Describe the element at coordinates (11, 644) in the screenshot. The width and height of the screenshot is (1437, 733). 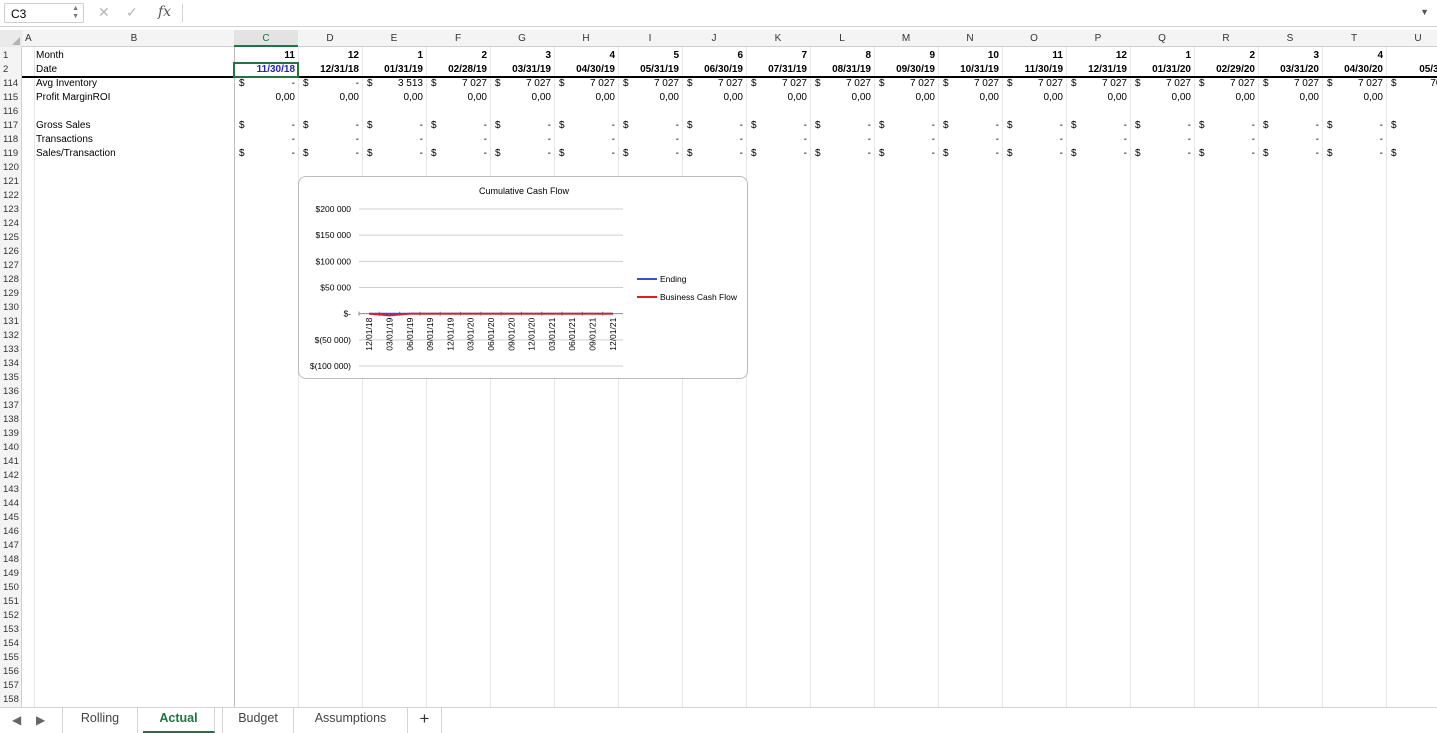
I see `row-header-154: 154` at that location.